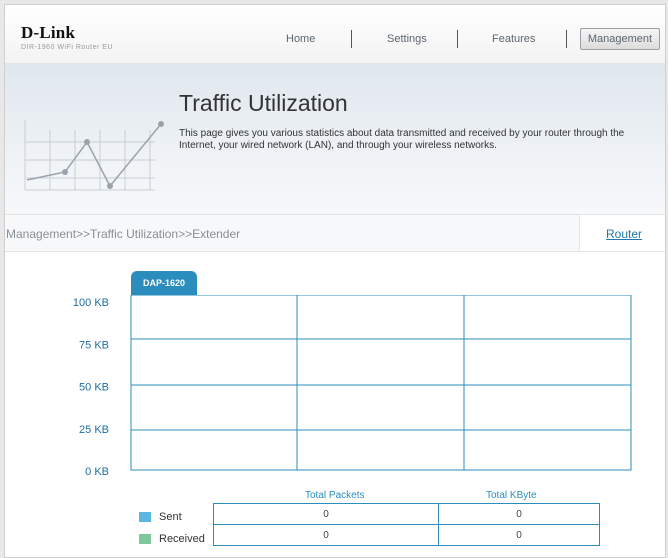 The width and height of the screenshot is (668, 558). What do you see at coordinates (519, 514) in the screenshot?
I see `sent-kbyte-cell: 0` at bounding box center [519, 514].